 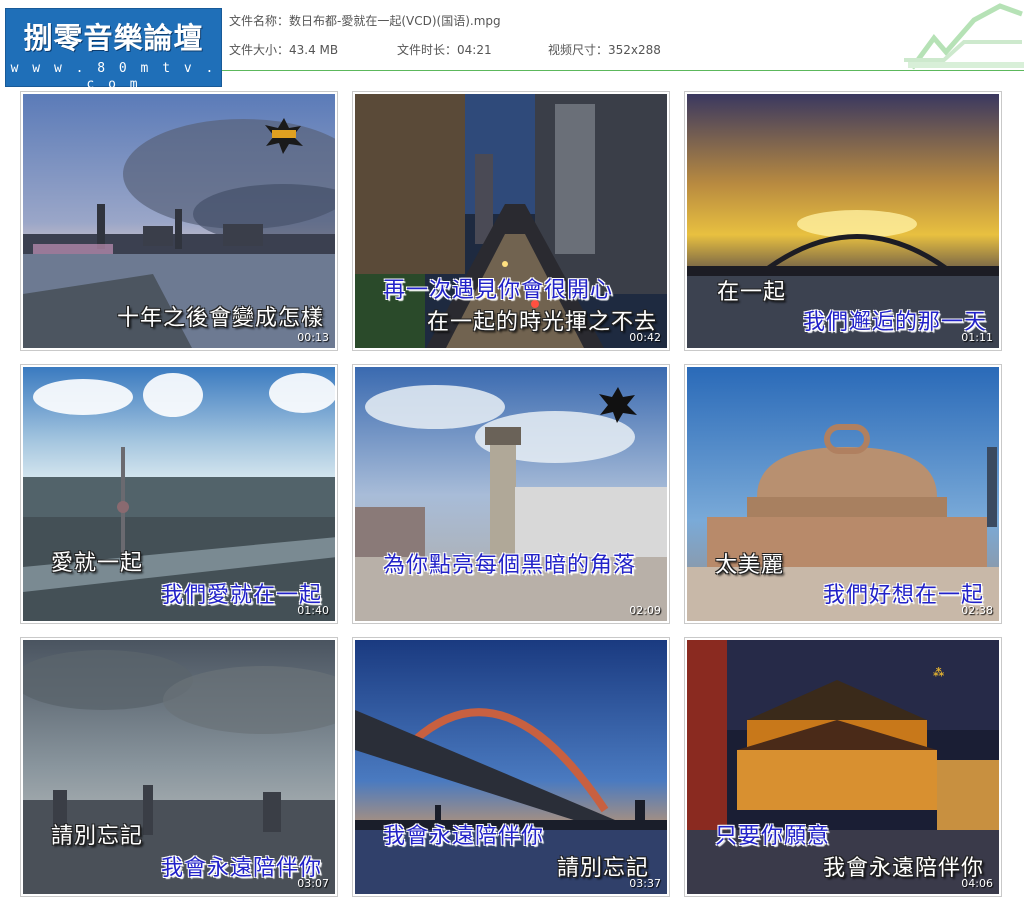 I want to click on scene-cloudy-skyline: 請別忘記 我會永遠陪伴你 03:07, so click(x=179, y=767).